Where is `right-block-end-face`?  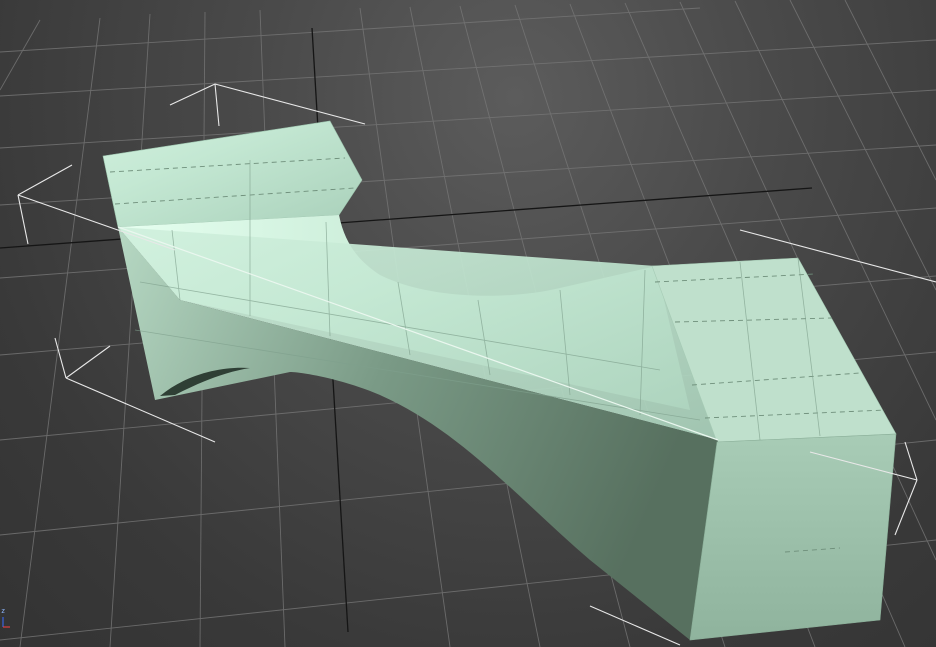 right-block-end-face is located at coordinates (793, 537).